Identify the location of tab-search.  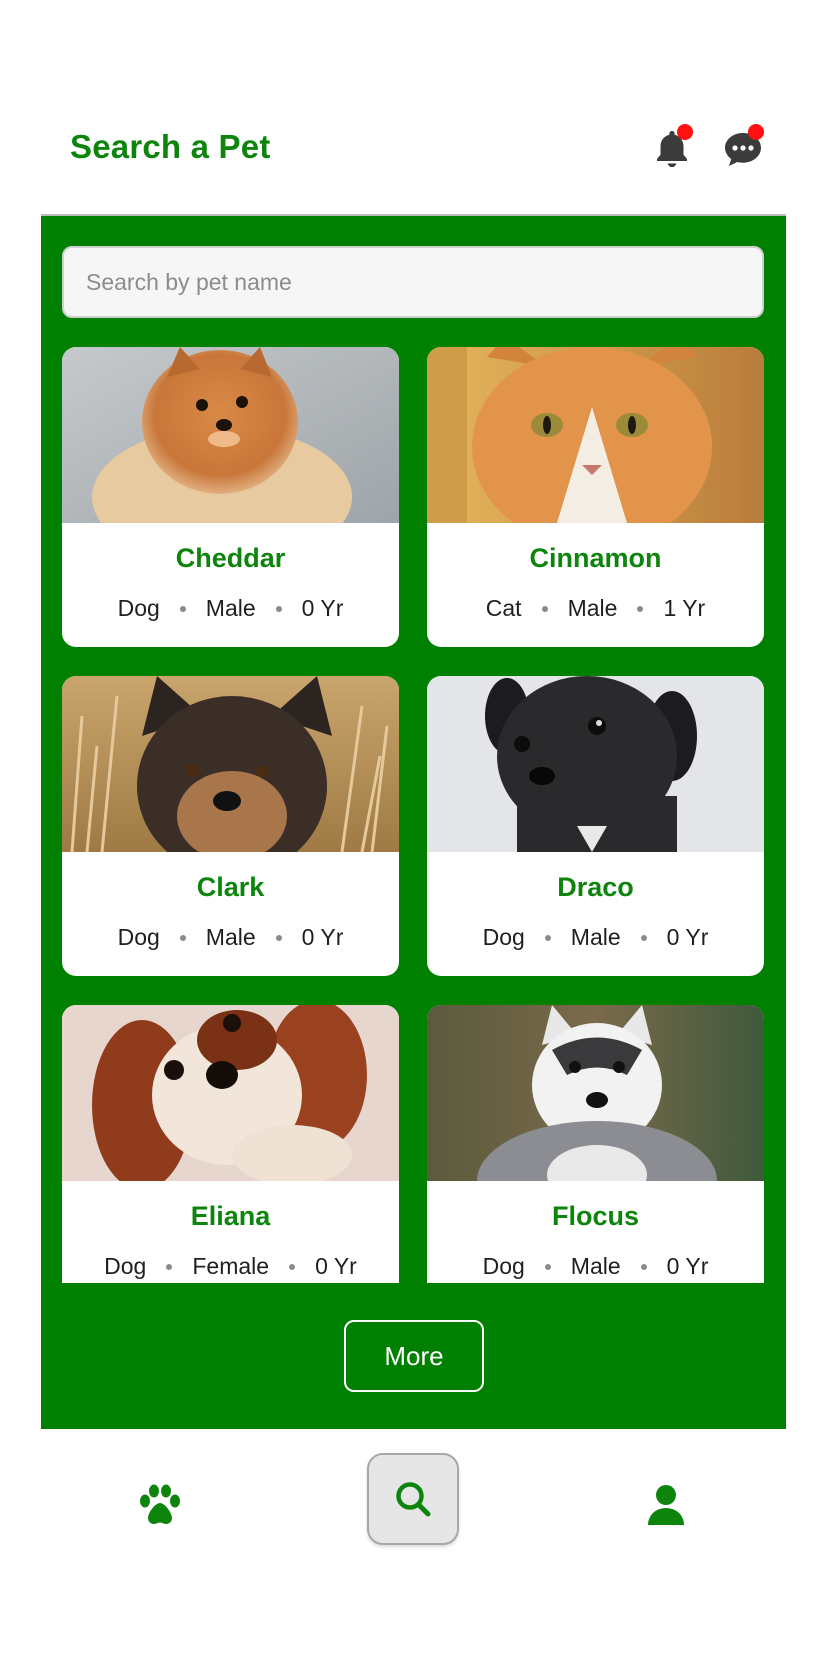
(413, 1499).